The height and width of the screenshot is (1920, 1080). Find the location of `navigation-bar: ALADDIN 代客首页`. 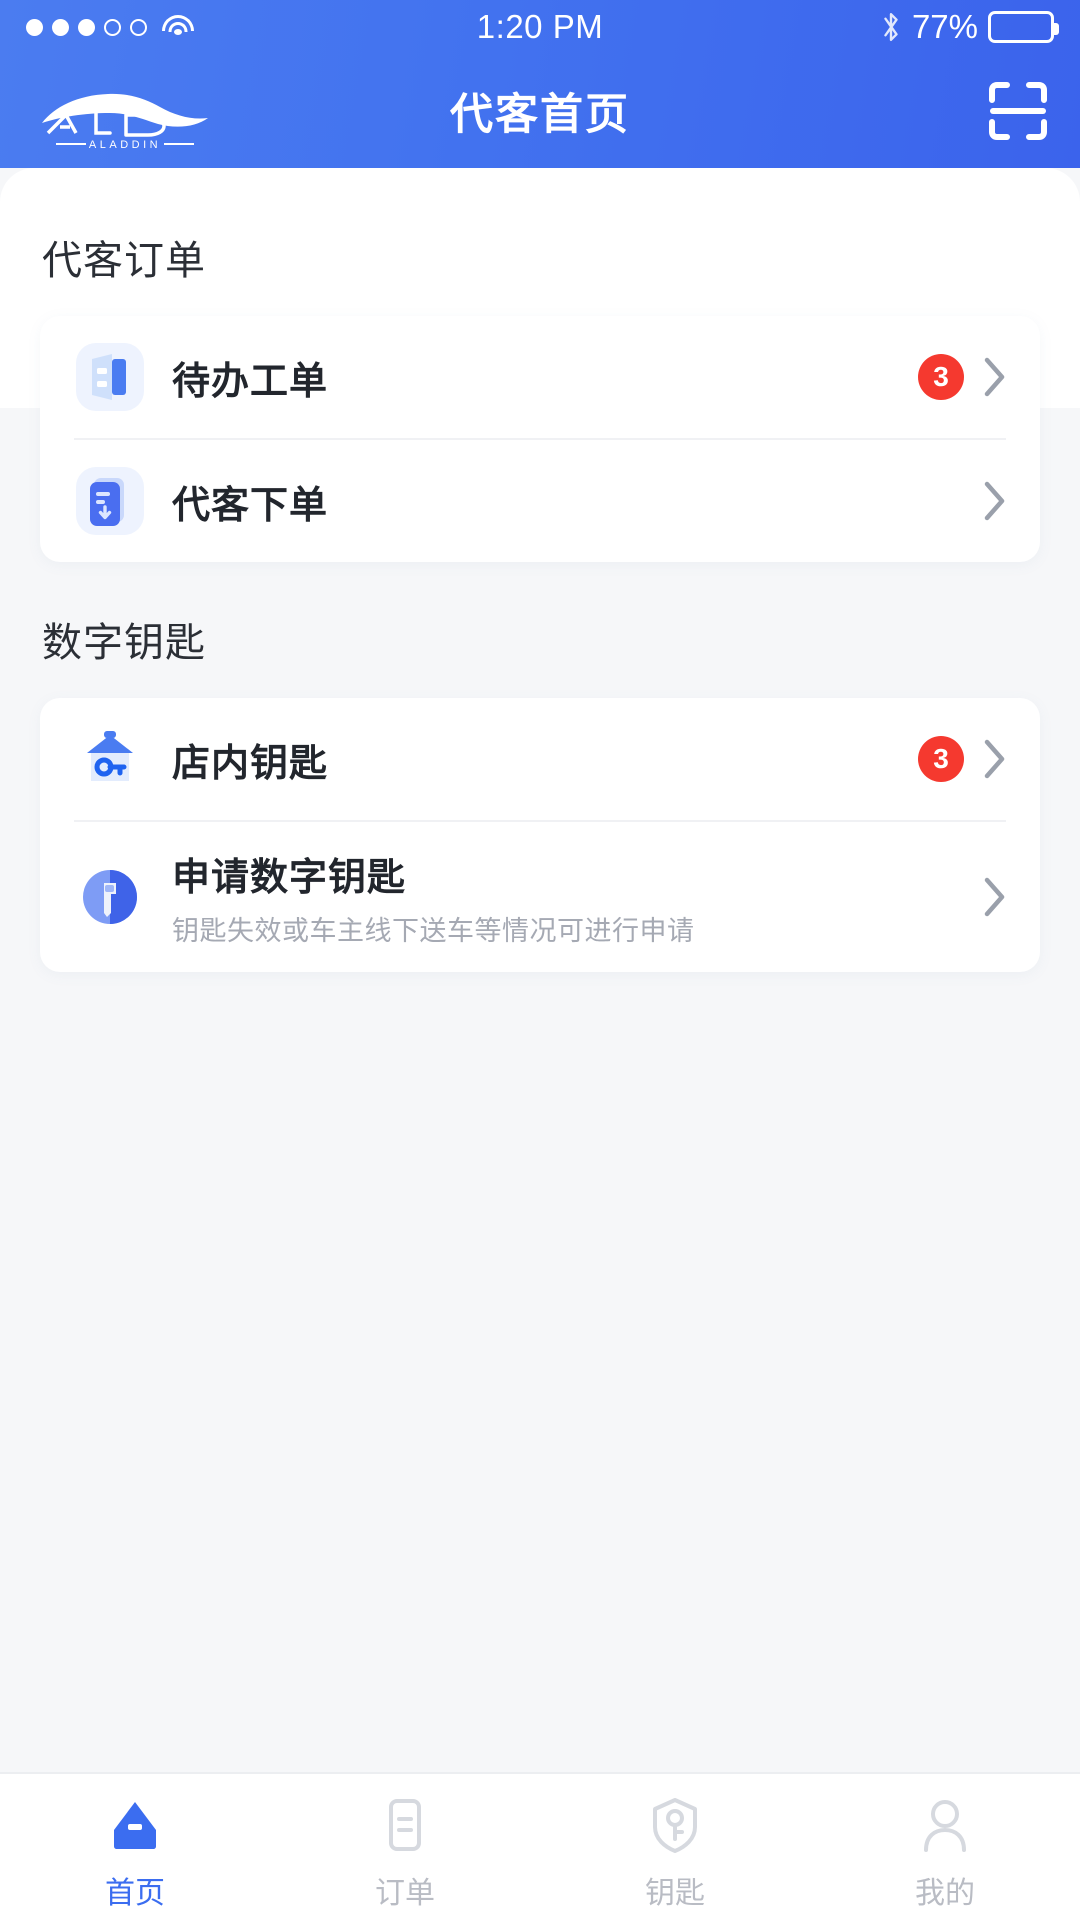

navigation-bar: ALADDIN 代客首页 is located at coordinates (540, 111).